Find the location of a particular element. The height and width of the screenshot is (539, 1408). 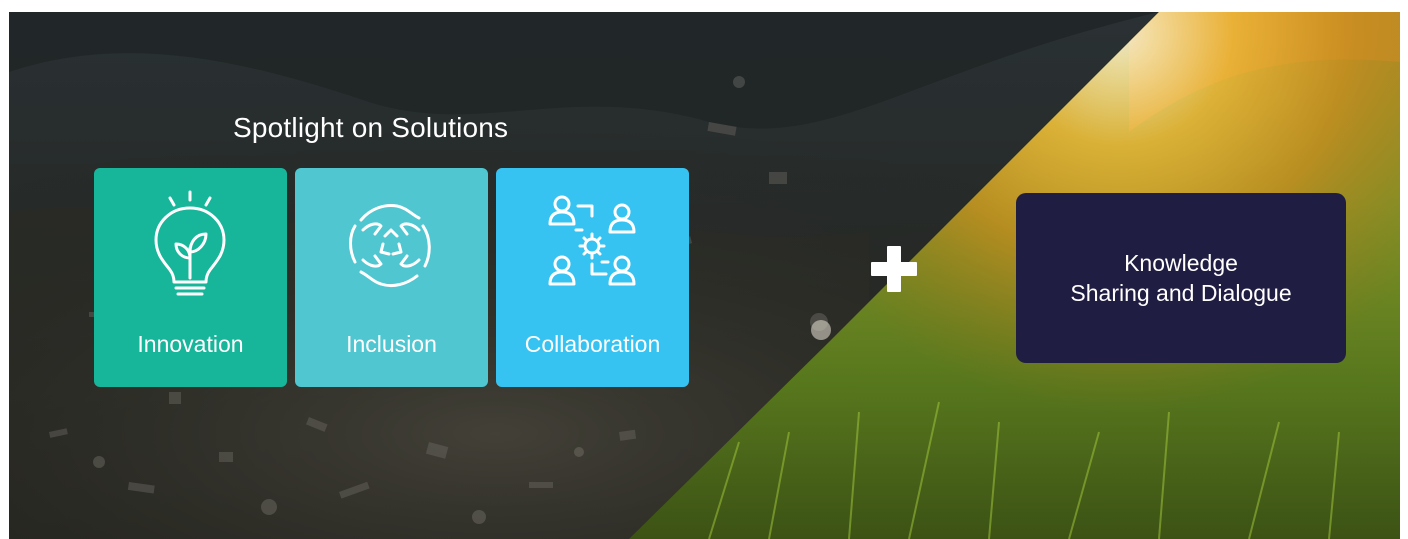

page-title: Spotlight on Solutions is located at coordinates (371, 127).